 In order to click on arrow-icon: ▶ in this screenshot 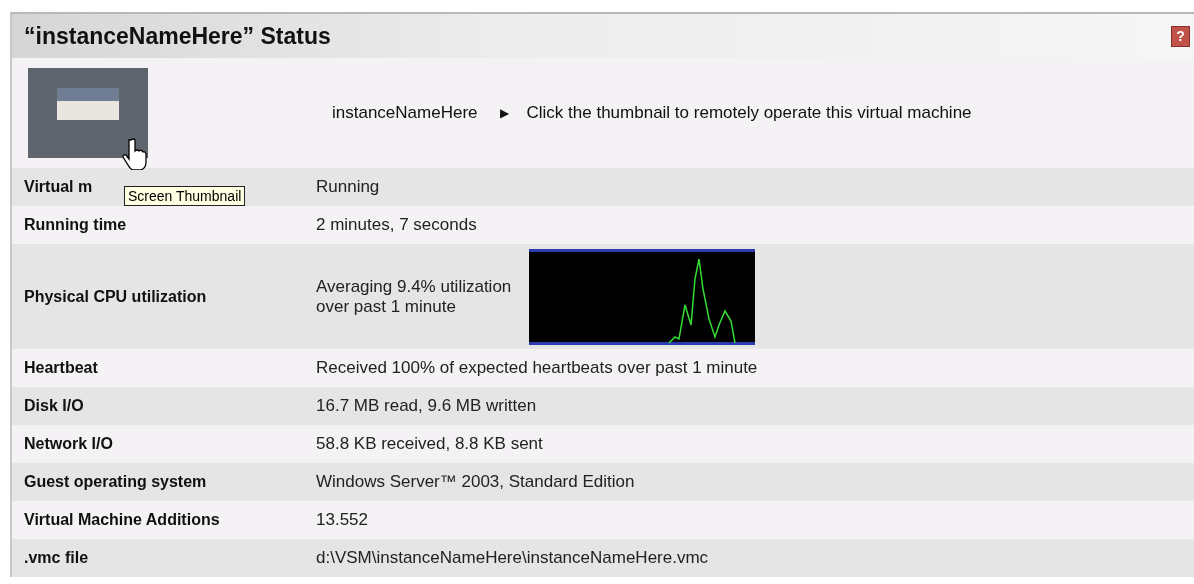, I will do `click(504, 113)`.